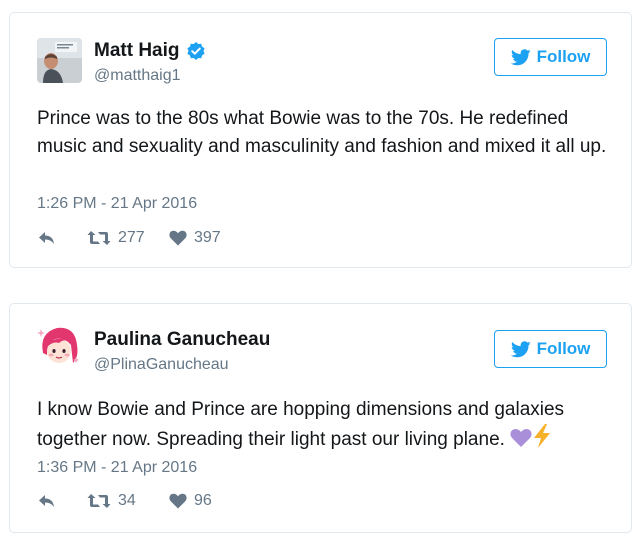  I want to click on verified-badge-icon, so click(195, 51).